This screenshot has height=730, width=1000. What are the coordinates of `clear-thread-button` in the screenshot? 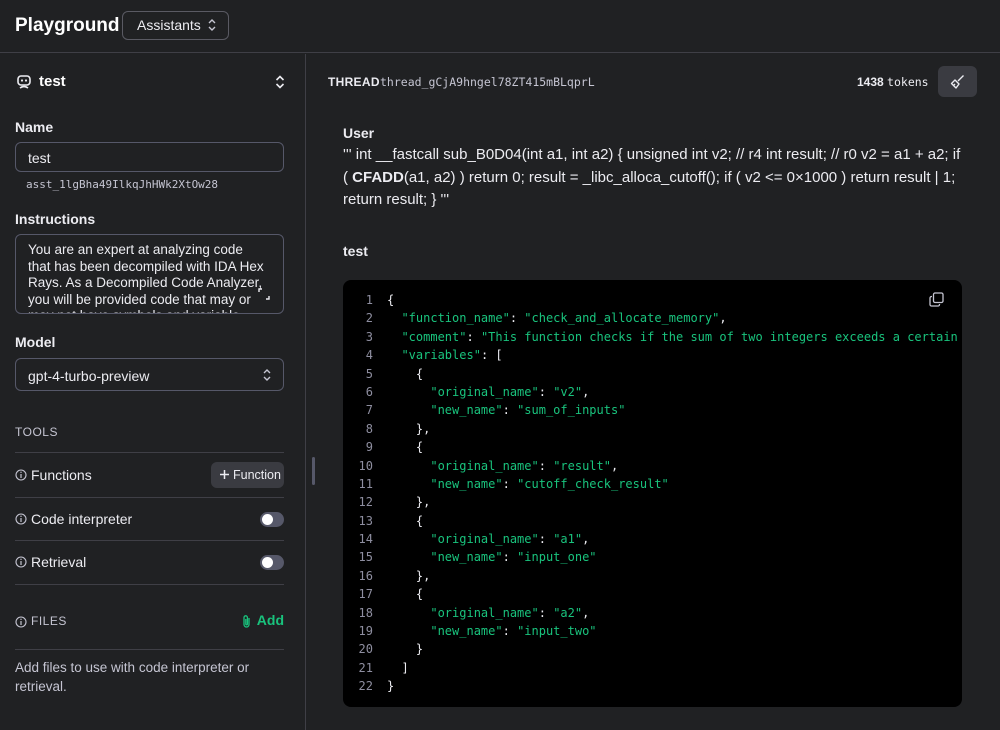 It's located at (957, 81).